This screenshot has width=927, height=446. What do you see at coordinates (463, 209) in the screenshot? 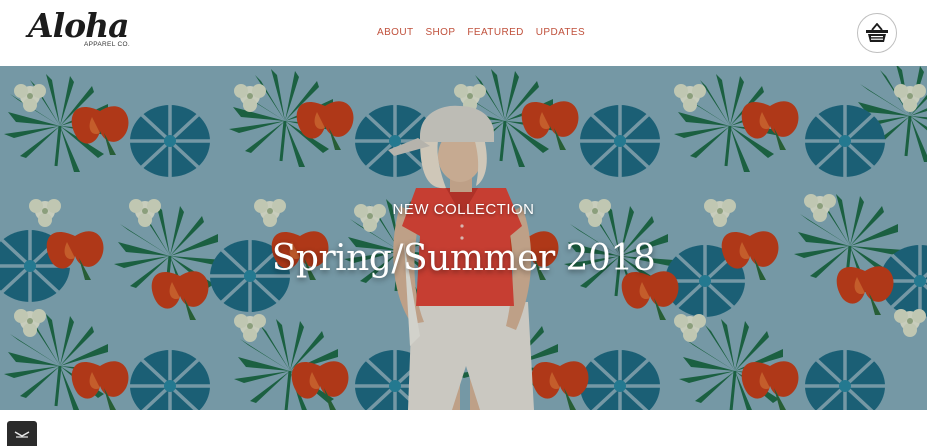
I see `hero-eyebrow: NEW COLLECTION` at bounding box center [463, 209].